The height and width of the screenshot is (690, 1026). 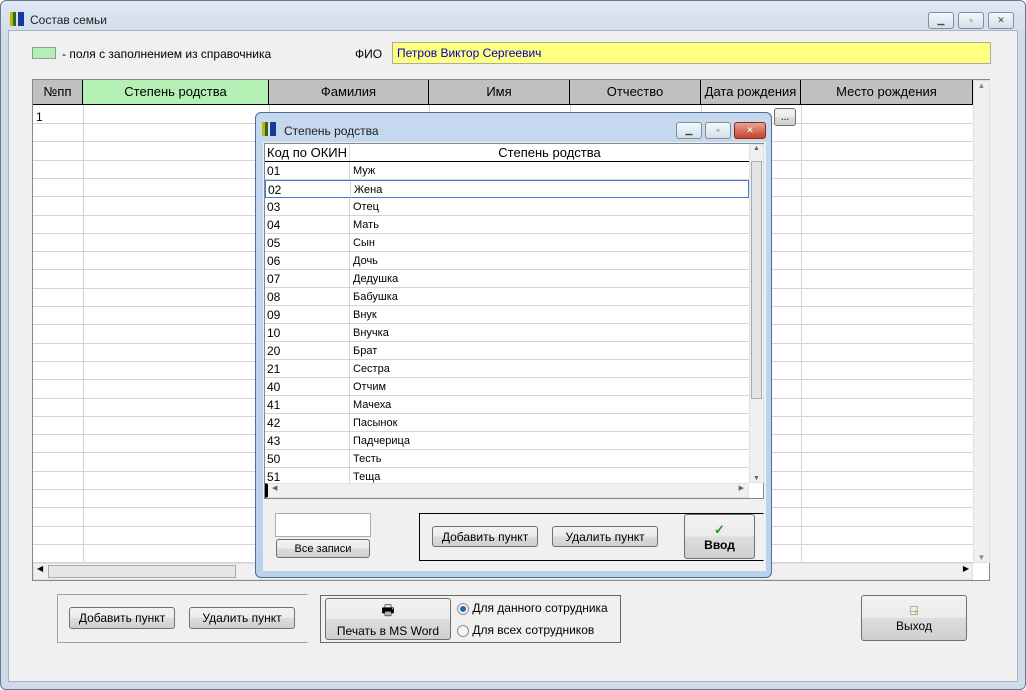 I want to click on add-item-button: Добавить пункт, so click(x=122, y=618).